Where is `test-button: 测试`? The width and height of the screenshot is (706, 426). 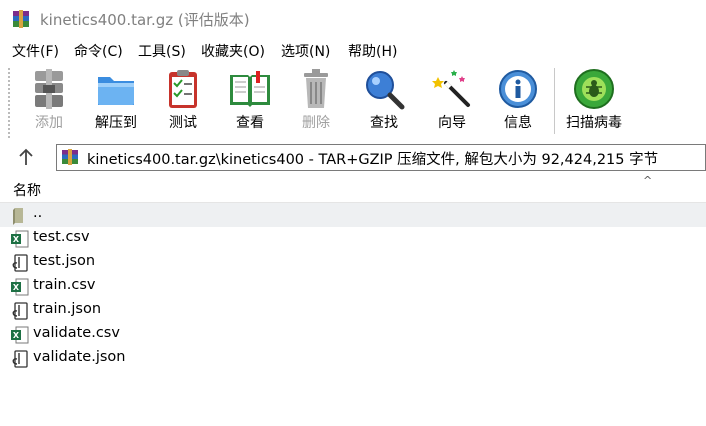
test-button: 测试 is located at coordinates (183, 103).